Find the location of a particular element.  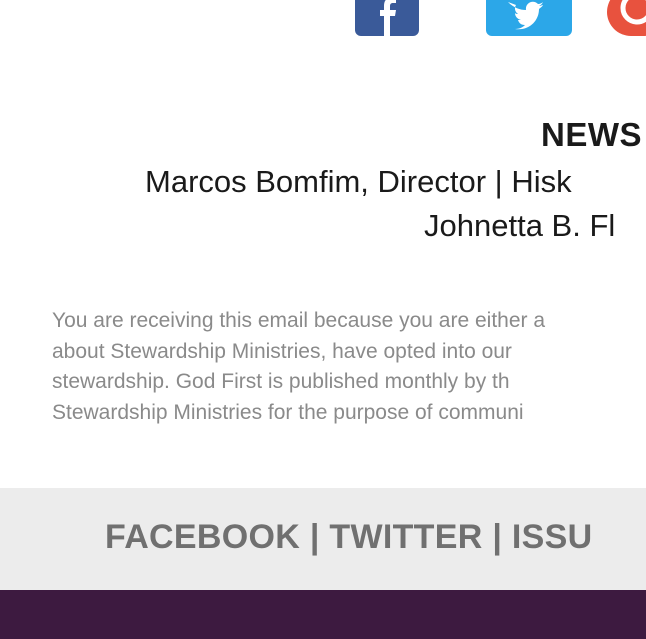

credit-line-directors: Marcos Bomfim, Director | Hisk is located at coordinates (358, 181).